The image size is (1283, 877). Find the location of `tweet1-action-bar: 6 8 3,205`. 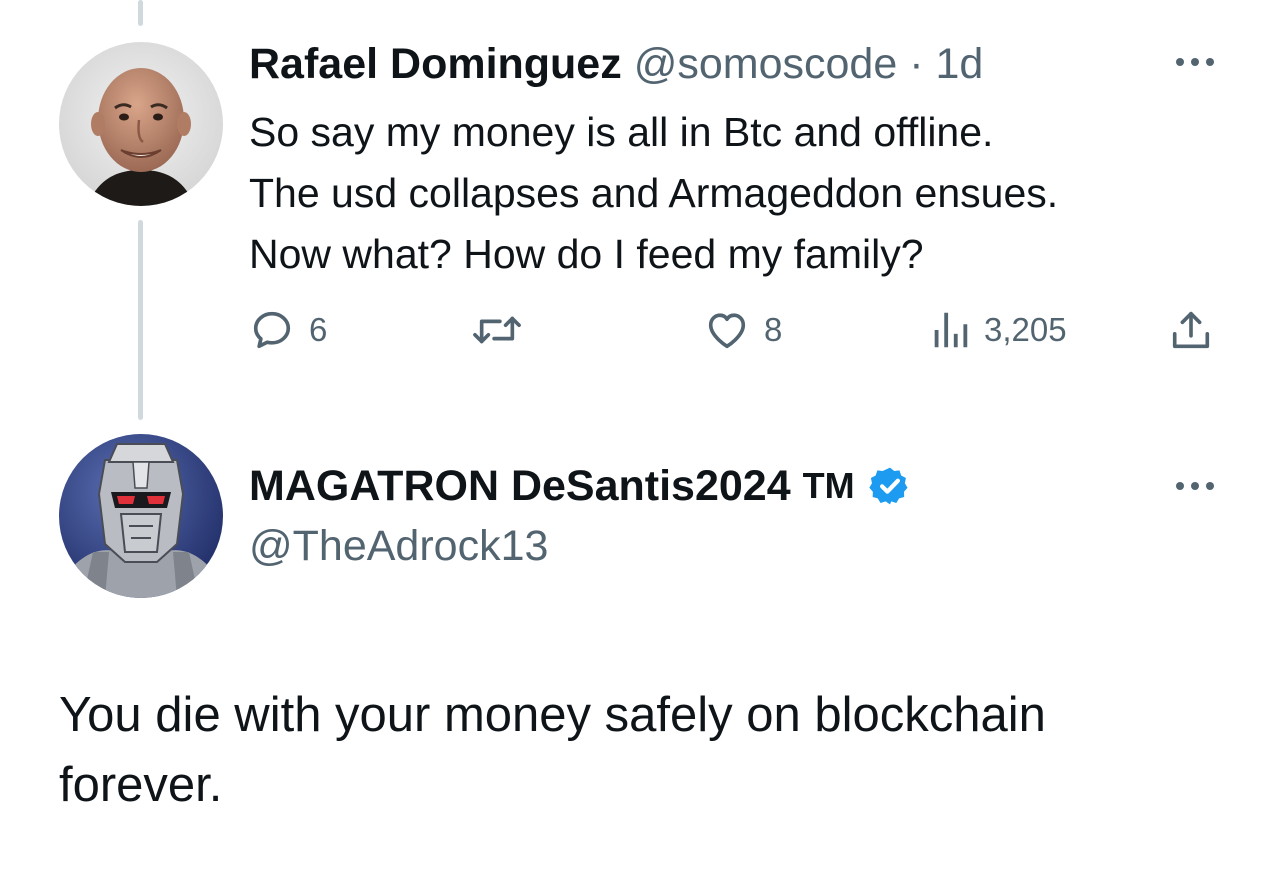

tweet1-action-bar: 6 8 3,205 is located at coordinates (641, 330).